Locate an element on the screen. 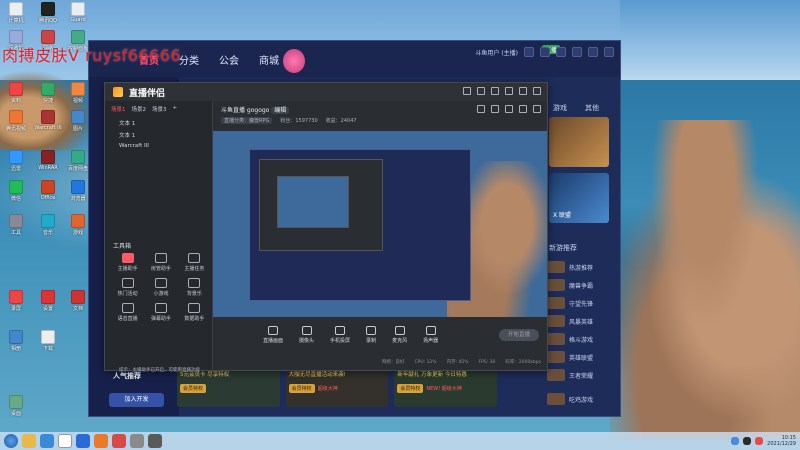  game-taskbar-icon is located at coordinates (119, 441).